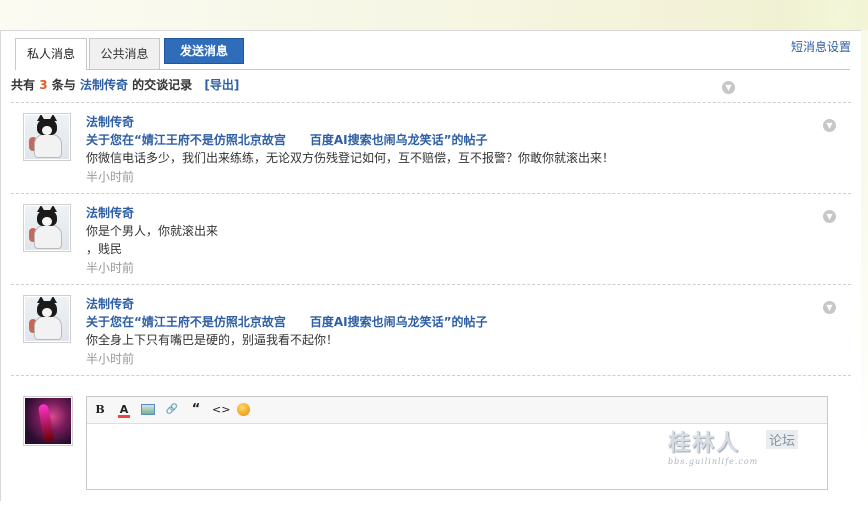 The width and height of the screenshot is (868, 506). I want to click on conversation-partner: 法制传奇, so click(104, 85).